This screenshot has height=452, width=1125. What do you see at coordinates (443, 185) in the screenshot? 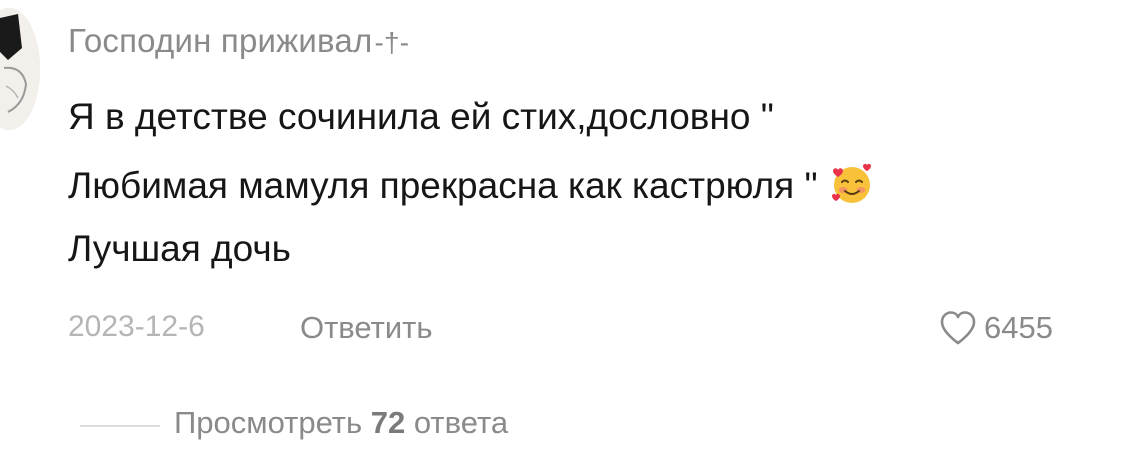
I see `comment-text-line-2-text: Любимая мамуля прекрасна как кастрюля "` at bounding box center [443, 185].